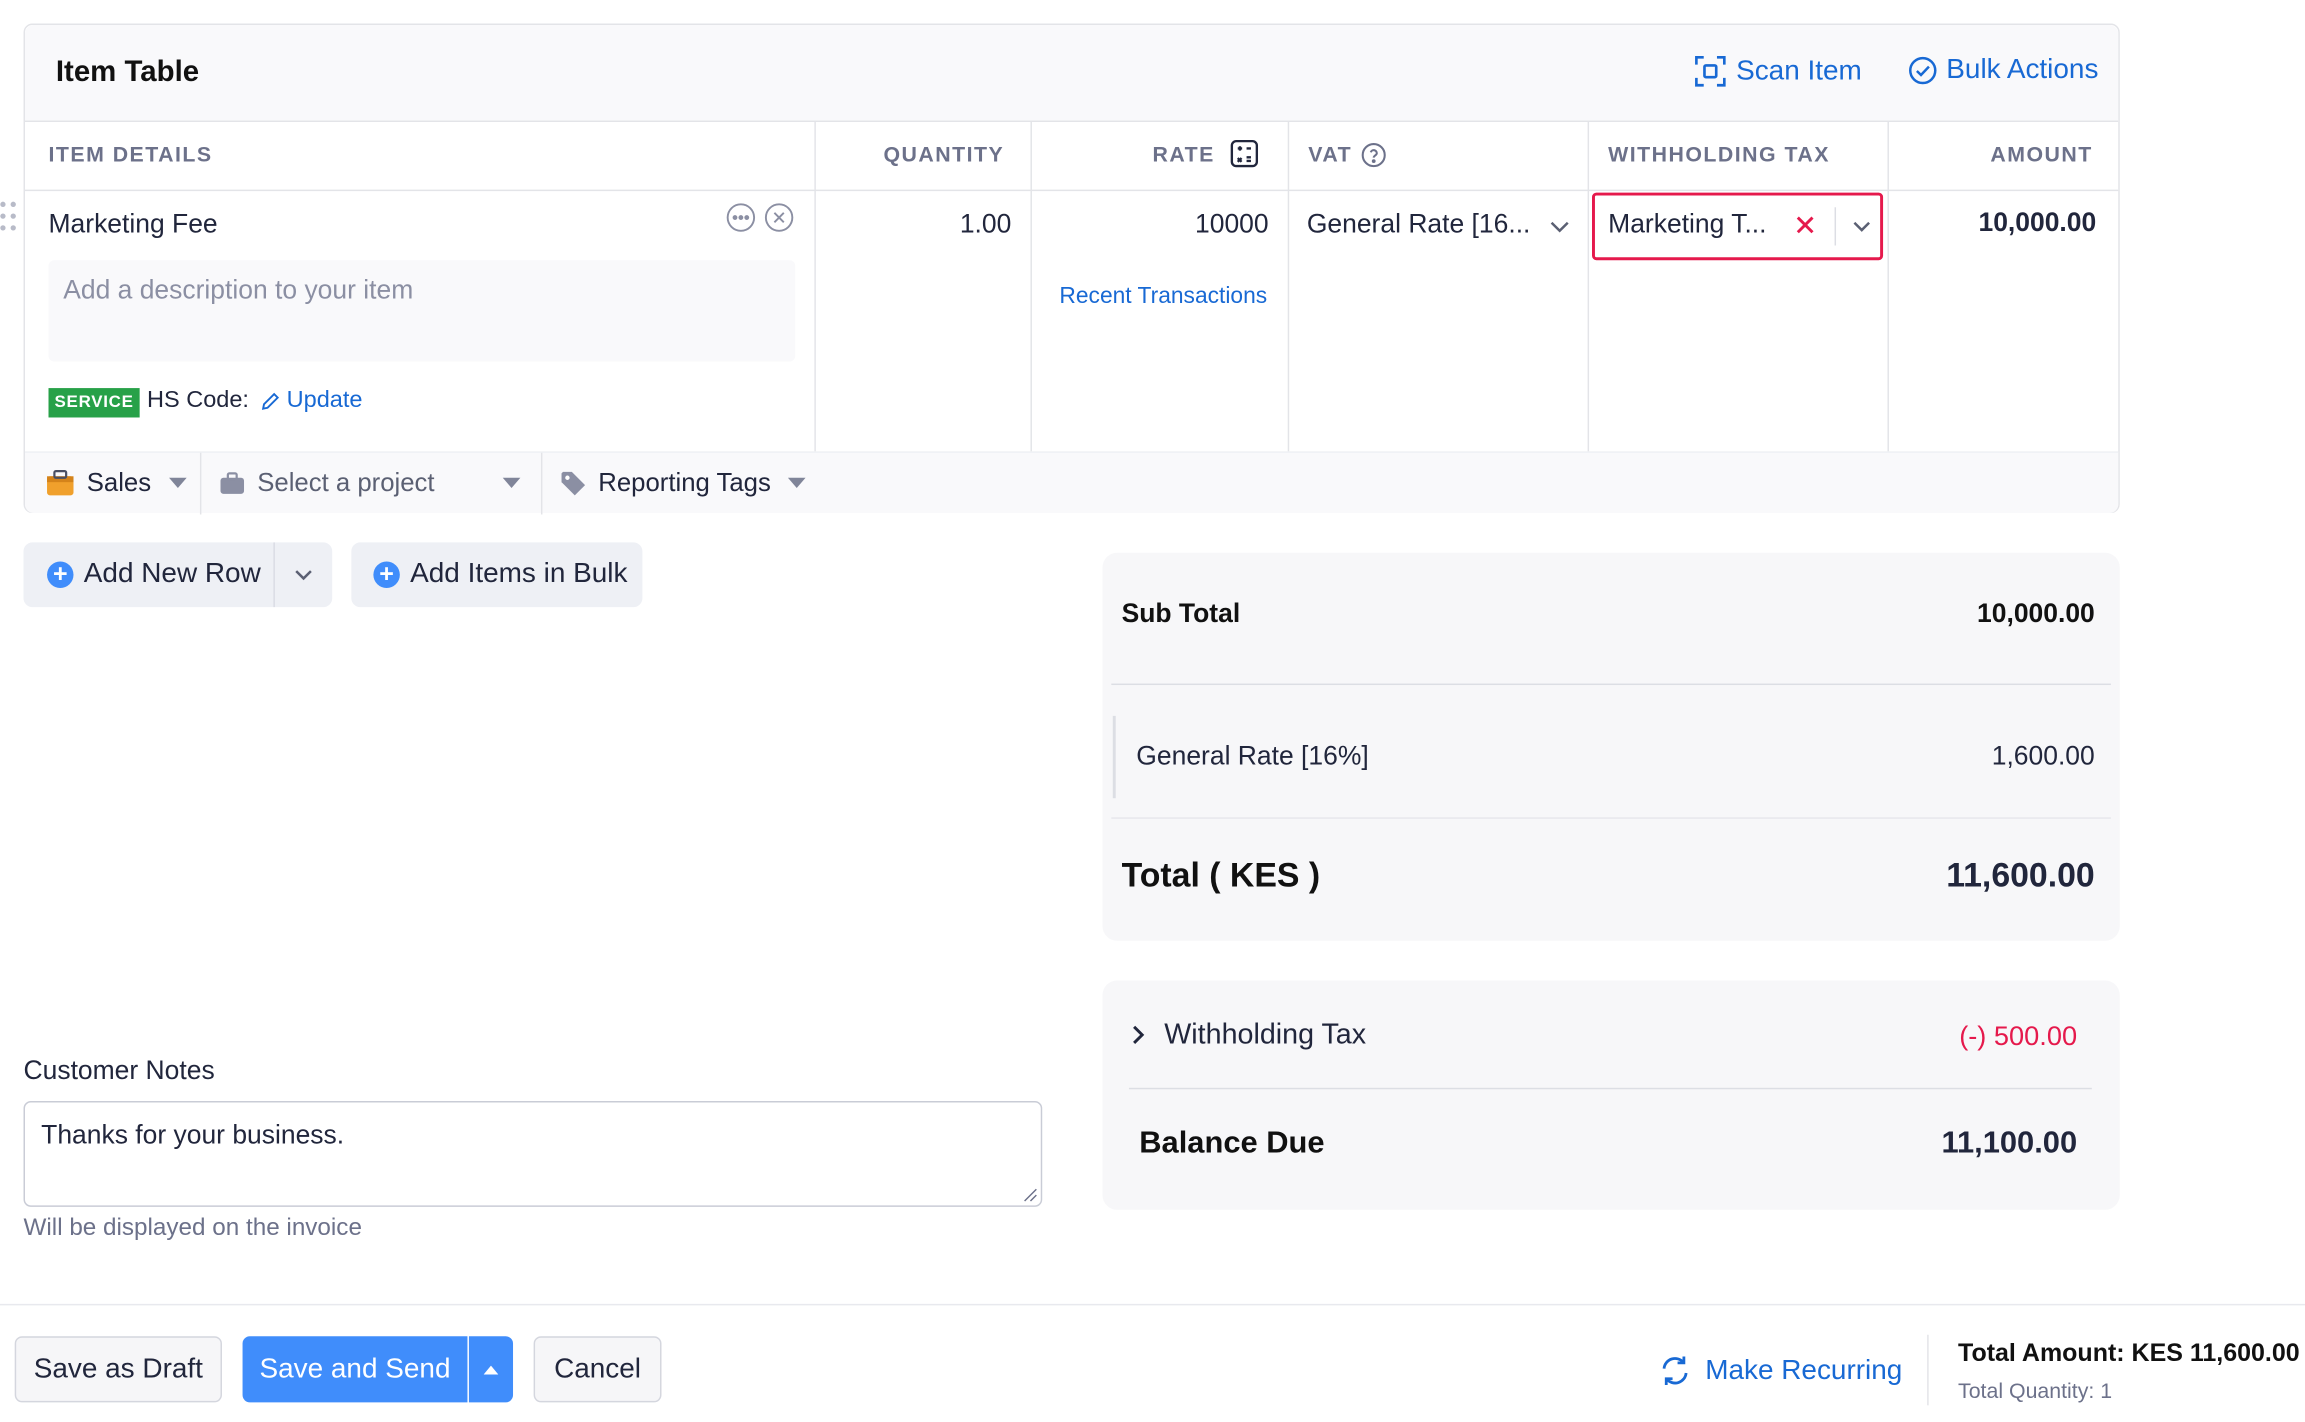 The width and height of the screenshot is (2305, 1422). What do you see at coordinates (1161, 224) in the screenshot?
I see `rate-input: 10000` at bounding box center [1161, 224].